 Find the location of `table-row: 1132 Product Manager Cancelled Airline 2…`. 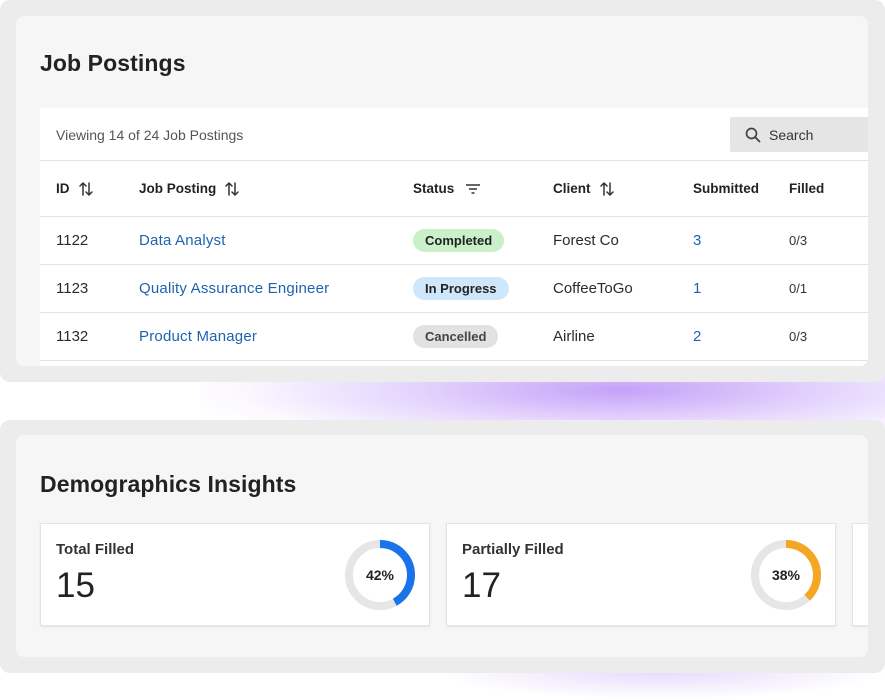

table-row: 1132 Product Manager Cancelled Airline 2… is located at coordinates (454, 337).